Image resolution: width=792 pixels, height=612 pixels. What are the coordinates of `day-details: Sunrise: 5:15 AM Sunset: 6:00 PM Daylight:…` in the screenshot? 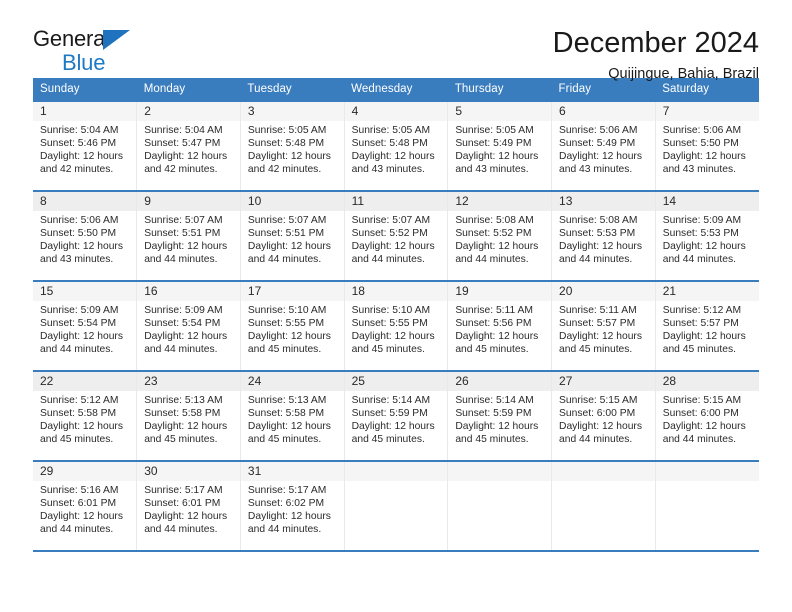 It's located at (603, 418).